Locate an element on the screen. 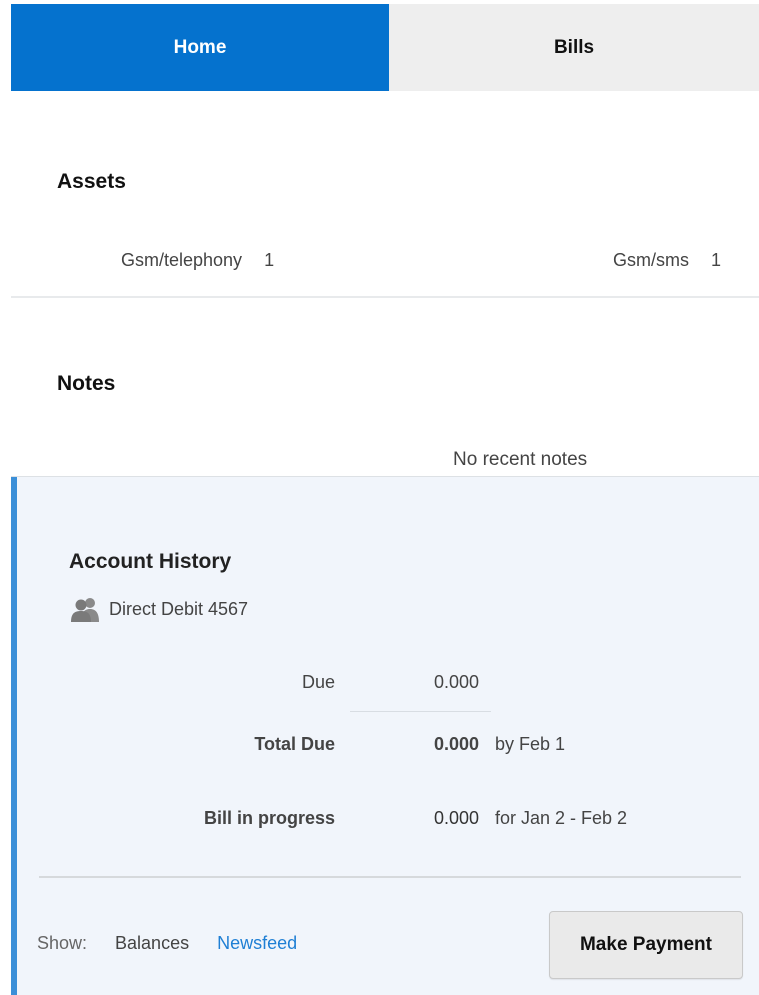 The image size is (759, 995). asset-name: Gsm/sms is located at coordinates (650, 260).